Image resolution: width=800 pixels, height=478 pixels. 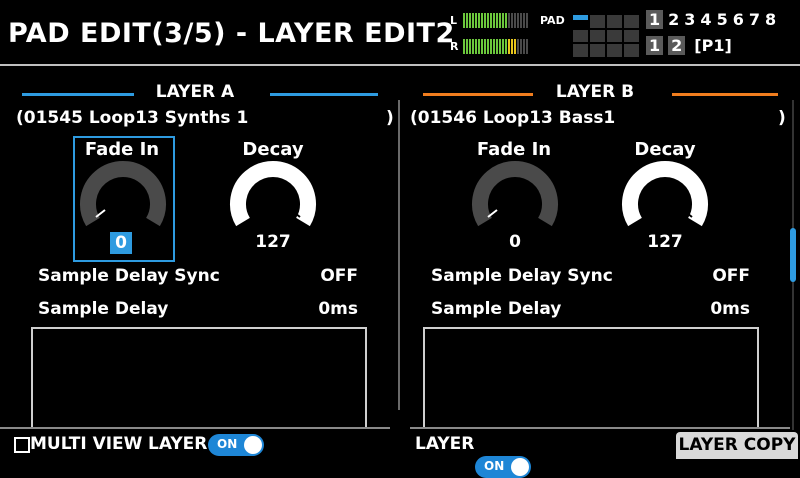 I want to click on meter-left-label: L, so click(x=454, y=20).